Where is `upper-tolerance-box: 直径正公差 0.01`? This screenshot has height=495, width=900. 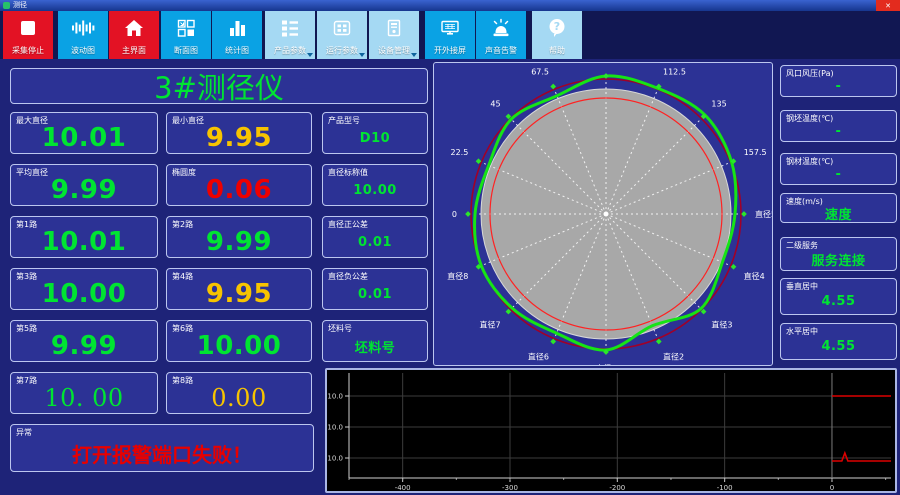
upper-tolerance-box: 直径正公差 0.01 is located at coordinates (375, 237).